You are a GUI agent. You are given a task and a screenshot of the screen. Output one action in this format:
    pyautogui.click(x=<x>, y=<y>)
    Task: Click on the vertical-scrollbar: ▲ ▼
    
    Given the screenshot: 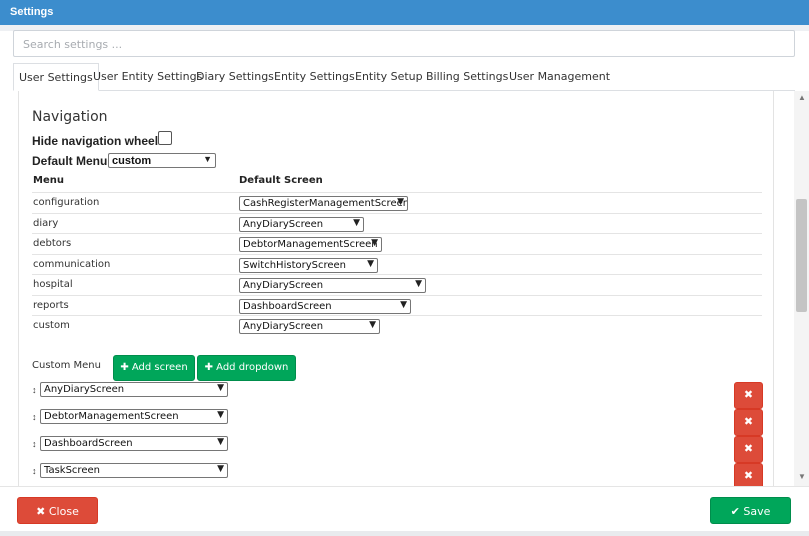 What is the action you would take?
    pyautogui.click(x=801, y=288)
    